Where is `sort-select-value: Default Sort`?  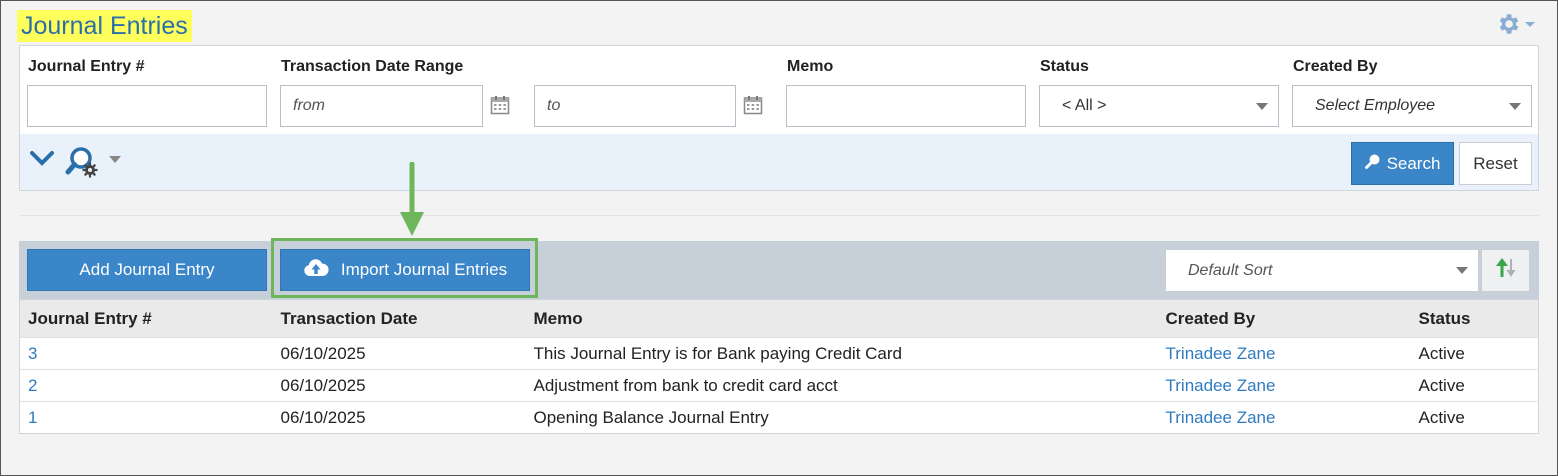 sort-select-value: Default Sort is located at coordinates (1230, 270).